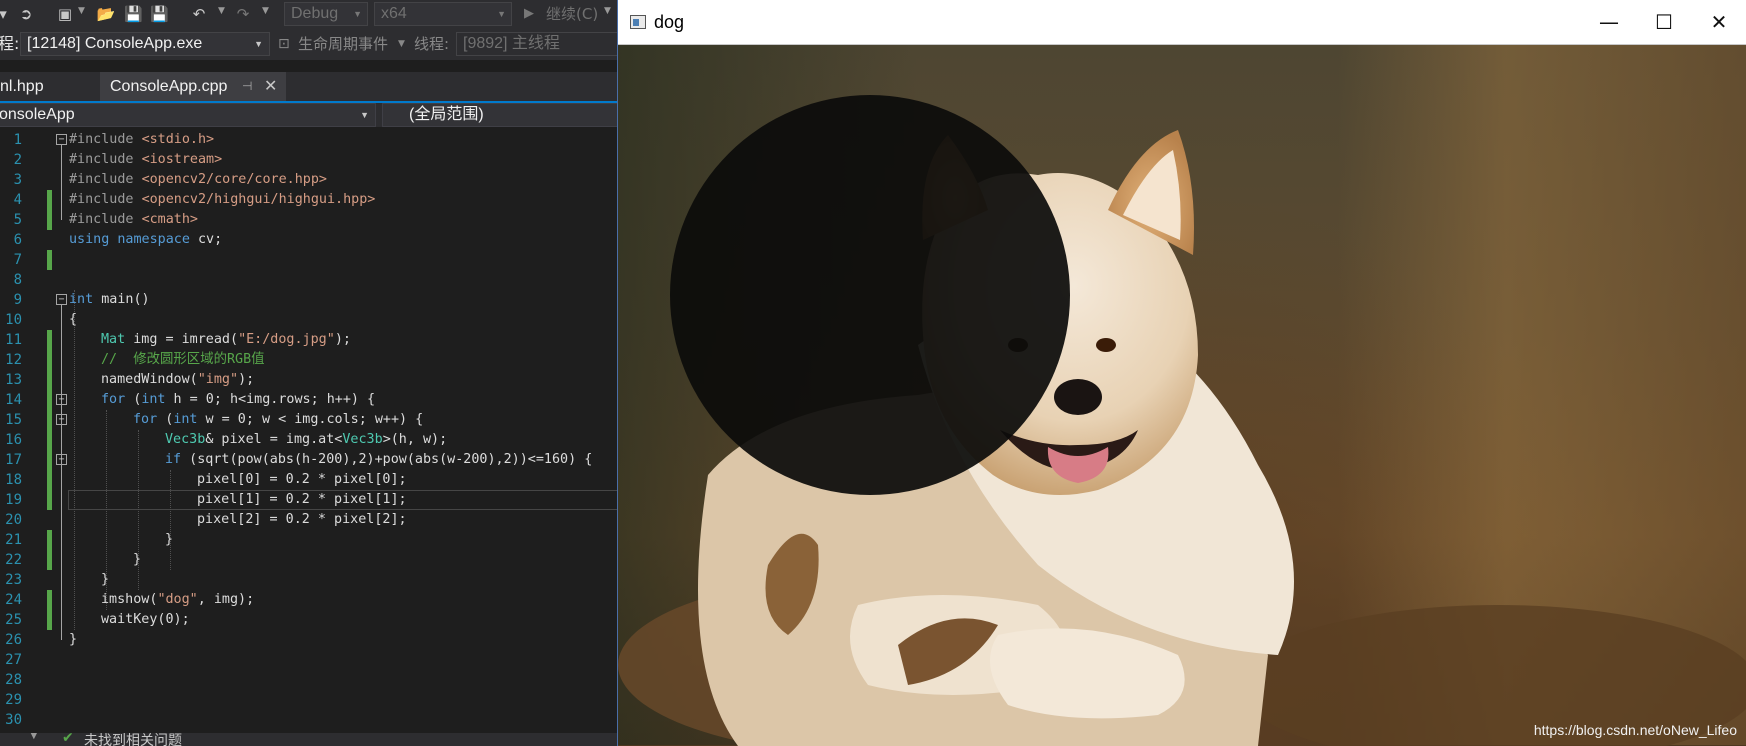 The height and width of the screenshot is (746, 1746). I want to click on redo-dropdown-icon: ▼, so click(265, 11).